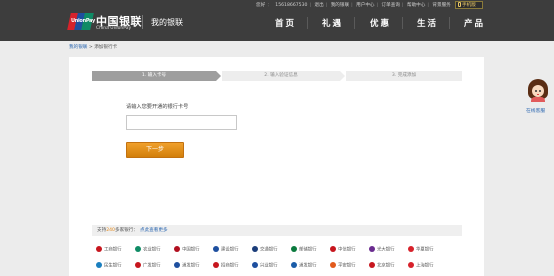 The height and width of the screenshot is (276, 554). Describe the element at coordinates (340, 5) in the screenshot. I see `my-unionpay-link: 我的银联` at that location.